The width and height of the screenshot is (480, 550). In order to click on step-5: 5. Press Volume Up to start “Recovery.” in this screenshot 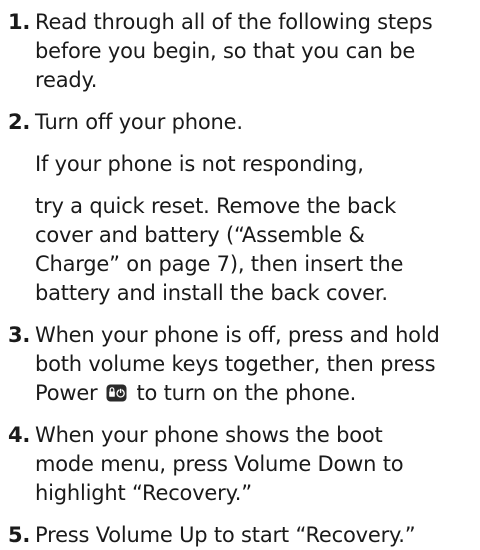, I will do `click(241, 535)`.